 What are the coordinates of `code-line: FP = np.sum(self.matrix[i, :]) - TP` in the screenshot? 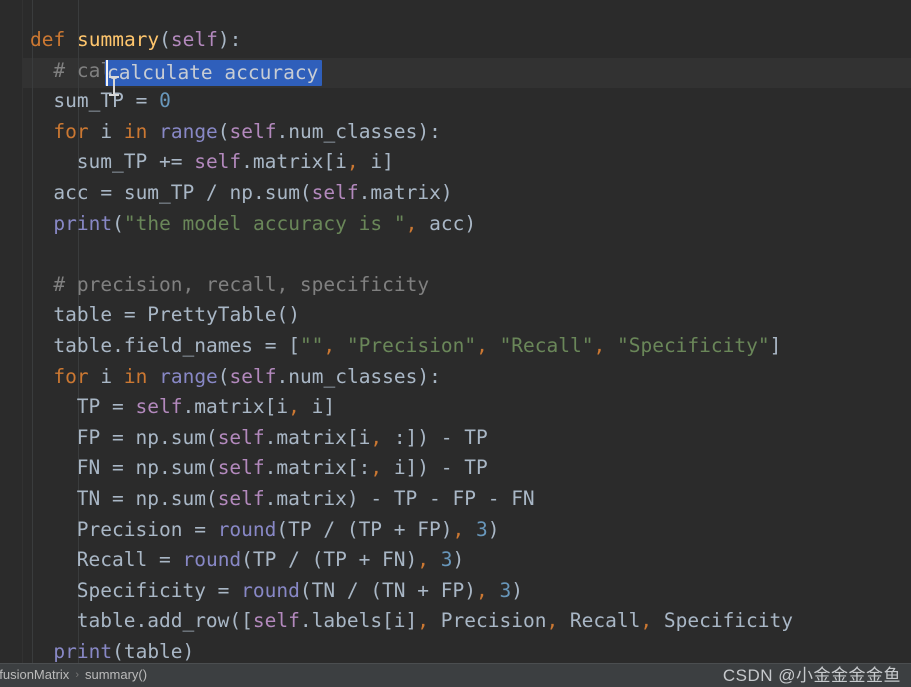 It's located at (455, 438).